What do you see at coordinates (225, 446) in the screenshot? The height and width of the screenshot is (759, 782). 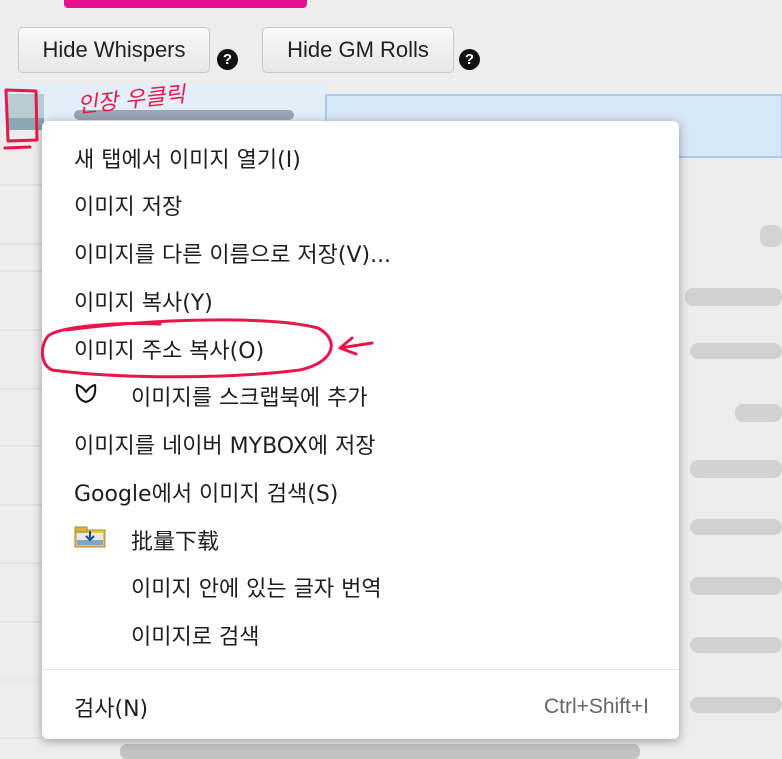 I see `menu-item-label: 이미지를 네이버 MYBOX에 저장` at bounding box center [225, 446].